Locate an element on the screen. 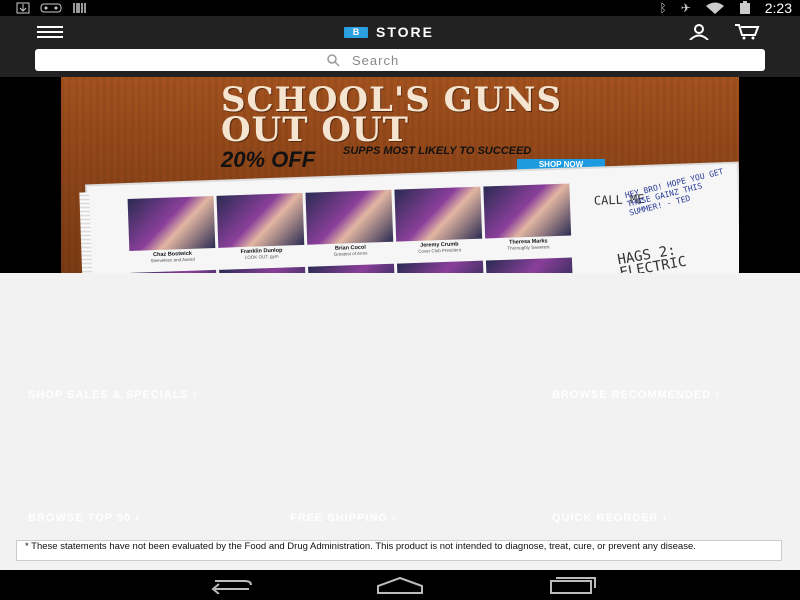  portrait: Brian Cocol Greatest of Arms is located at coordinates (349, 223).